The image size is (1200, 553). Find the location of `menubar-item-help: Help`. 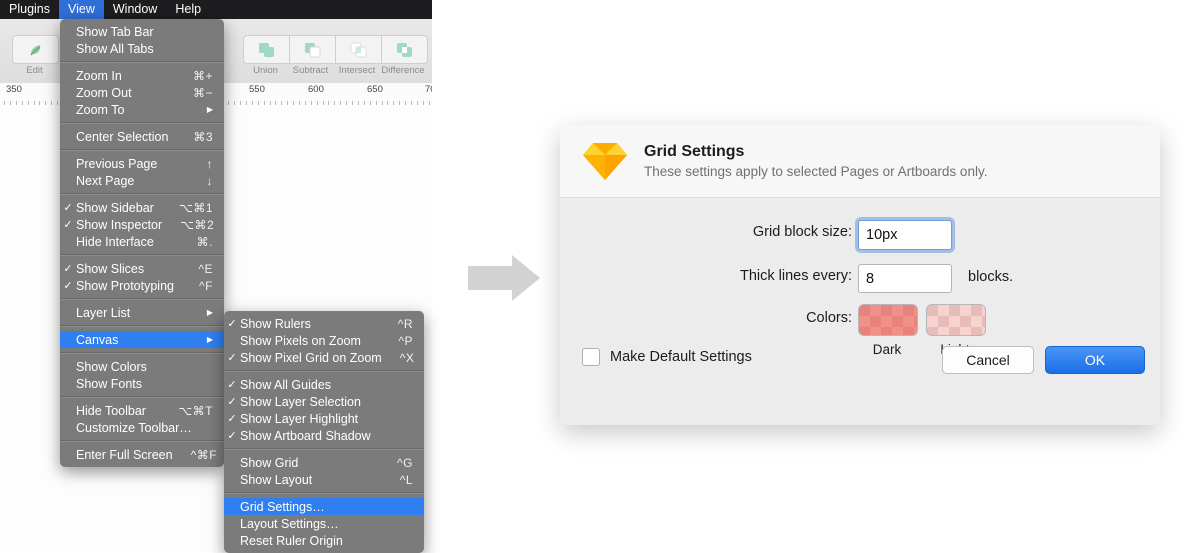

menubar-item-help: Help is located at coordinates (188, 9).